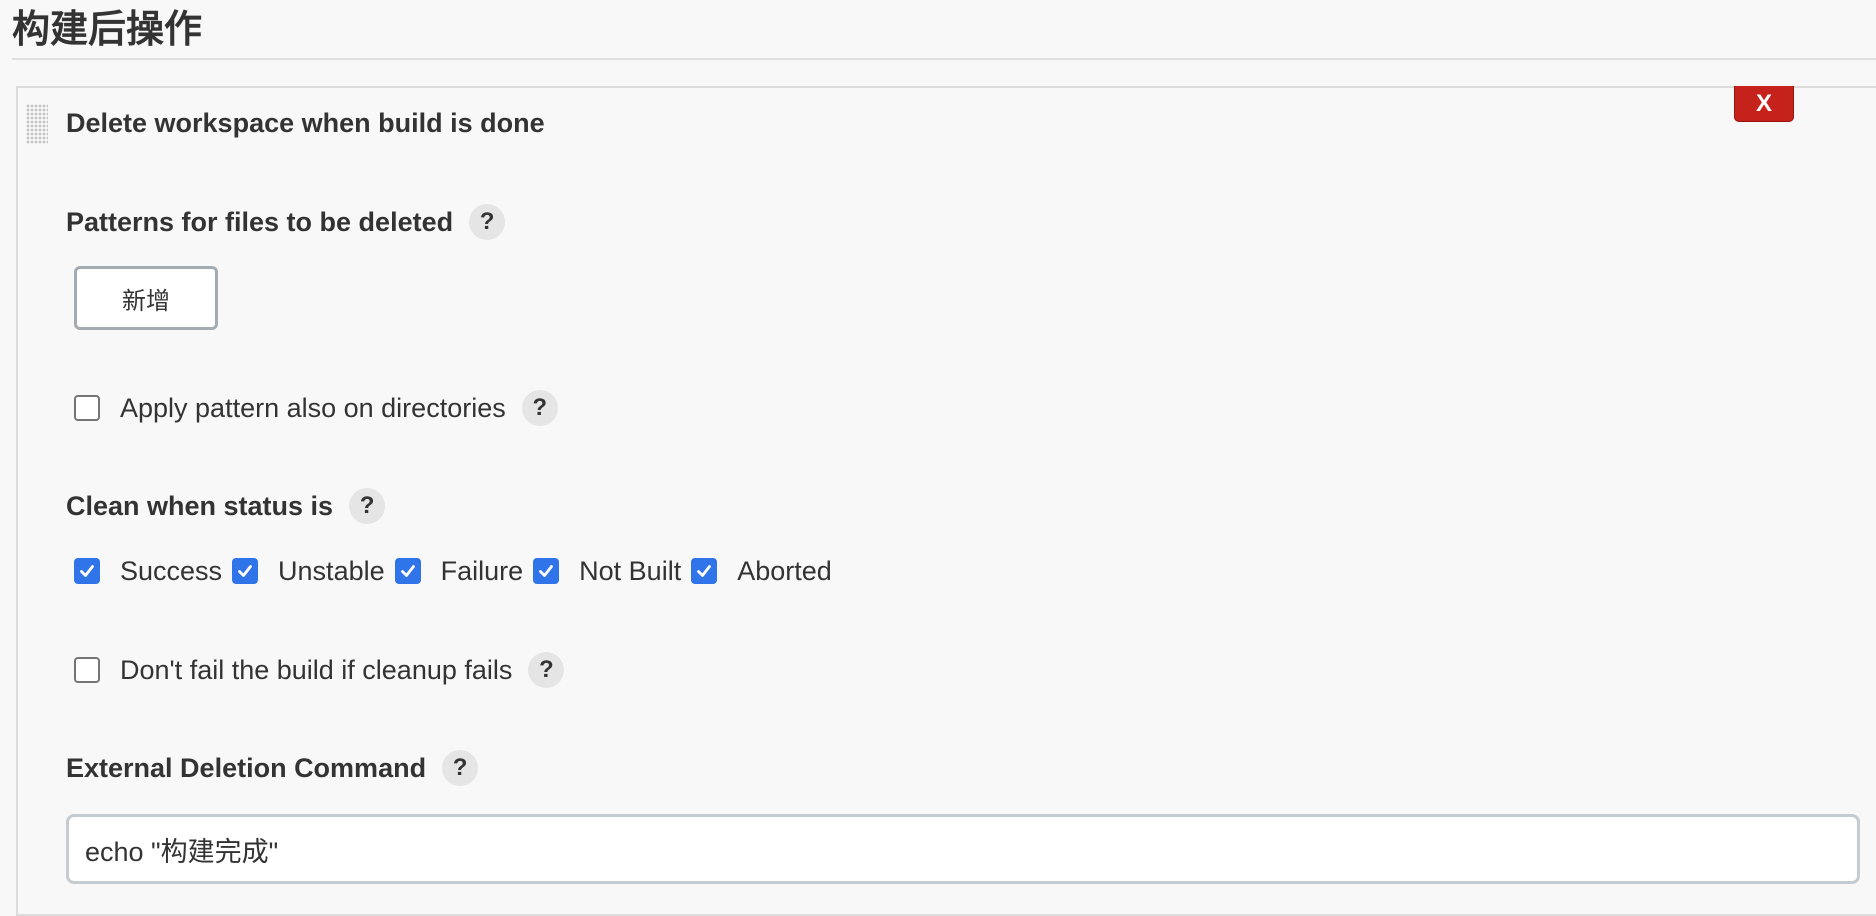 Image resolution: width=1876 pixels, height=916 pixels. Describe the element at coordinates (171, 571) in the screenshot. I see `success-label: Success` at that location.